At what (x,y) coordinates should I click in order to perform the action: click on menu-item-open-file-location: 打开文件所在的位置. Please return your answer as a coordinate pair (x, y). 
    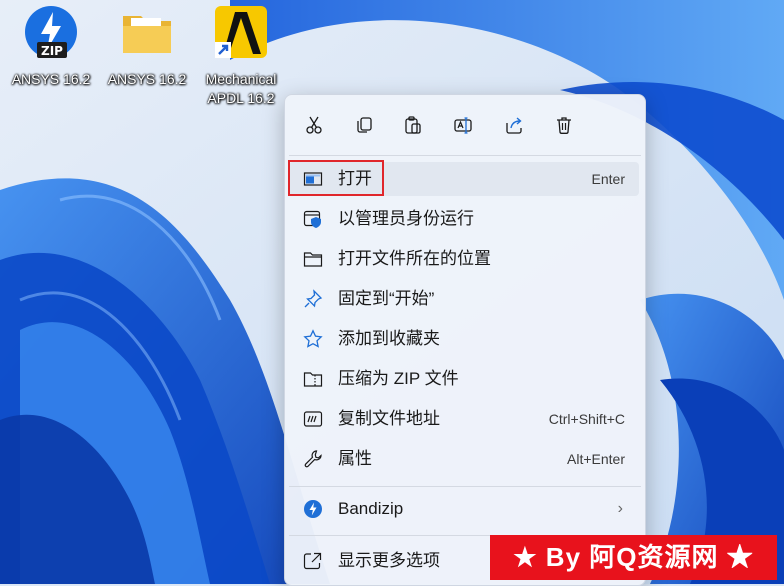
    Looking at the image, I should click on (464, 259).